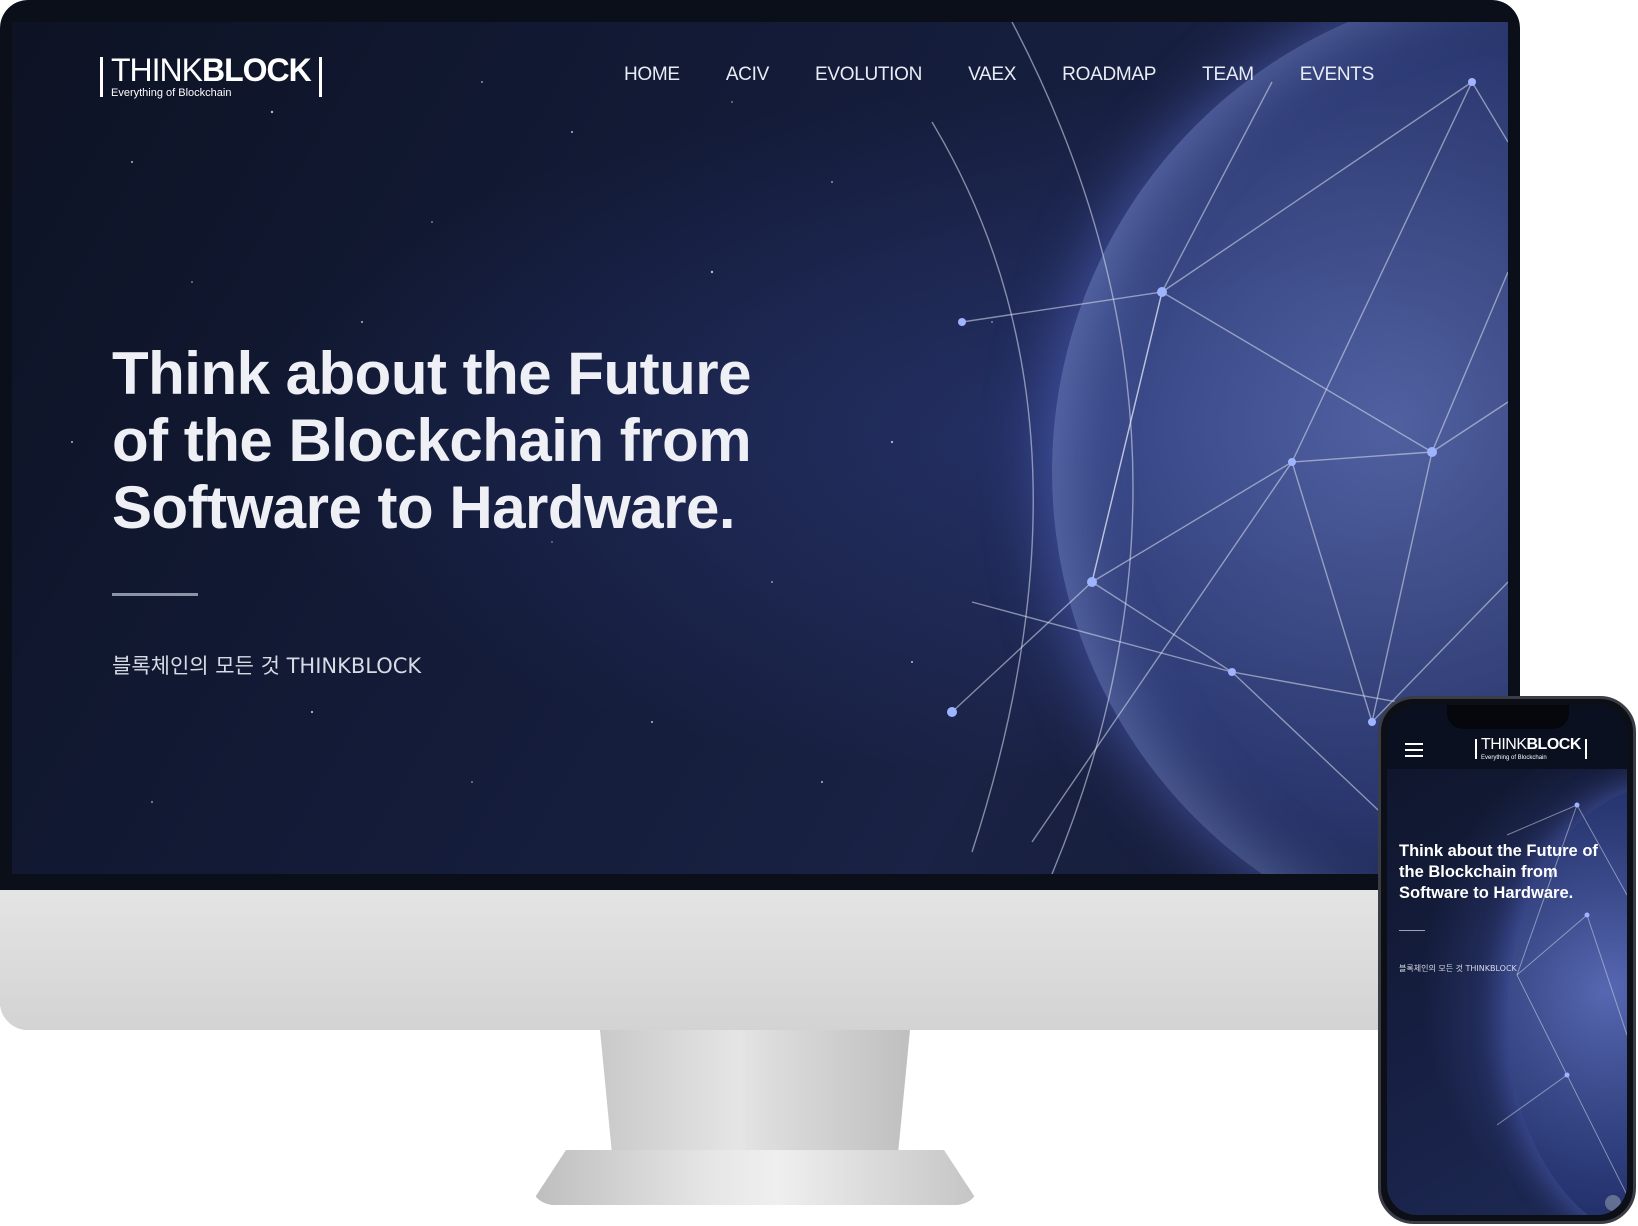 The image size is (1638, 1226). What do you see at coordinates (155, 594) in the screenshot?
I see `hero-divider` at bounding box center [155, 594].